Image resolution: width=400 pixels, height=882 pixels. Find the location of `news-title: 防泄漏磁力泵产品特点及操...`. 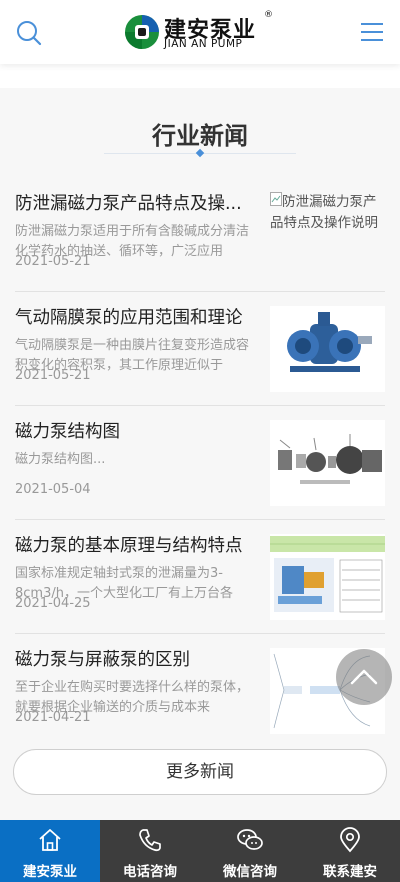

news-title: 防泄漏磁力泵产品特点及操... is located at coordinates (135, 204).